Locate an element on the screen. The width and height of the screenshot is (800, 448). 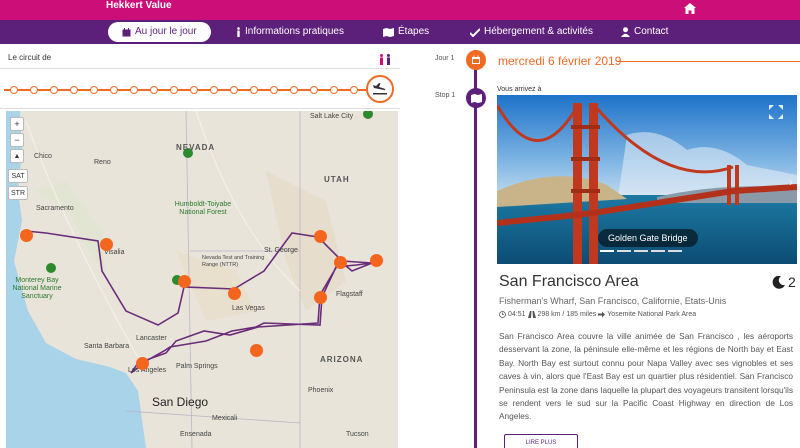
stop-label: Stop 1 is located at coordinates (445, 95).